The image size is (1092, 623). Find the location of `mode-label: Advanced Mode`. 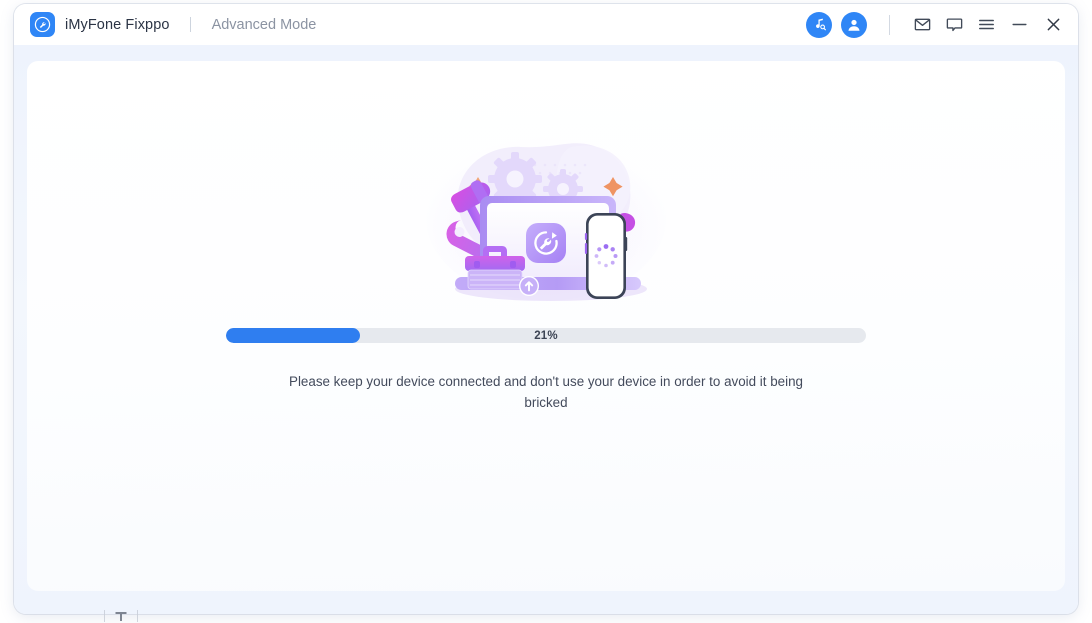

mode-label: Advanced Mode is located at coordinates (264, 25).